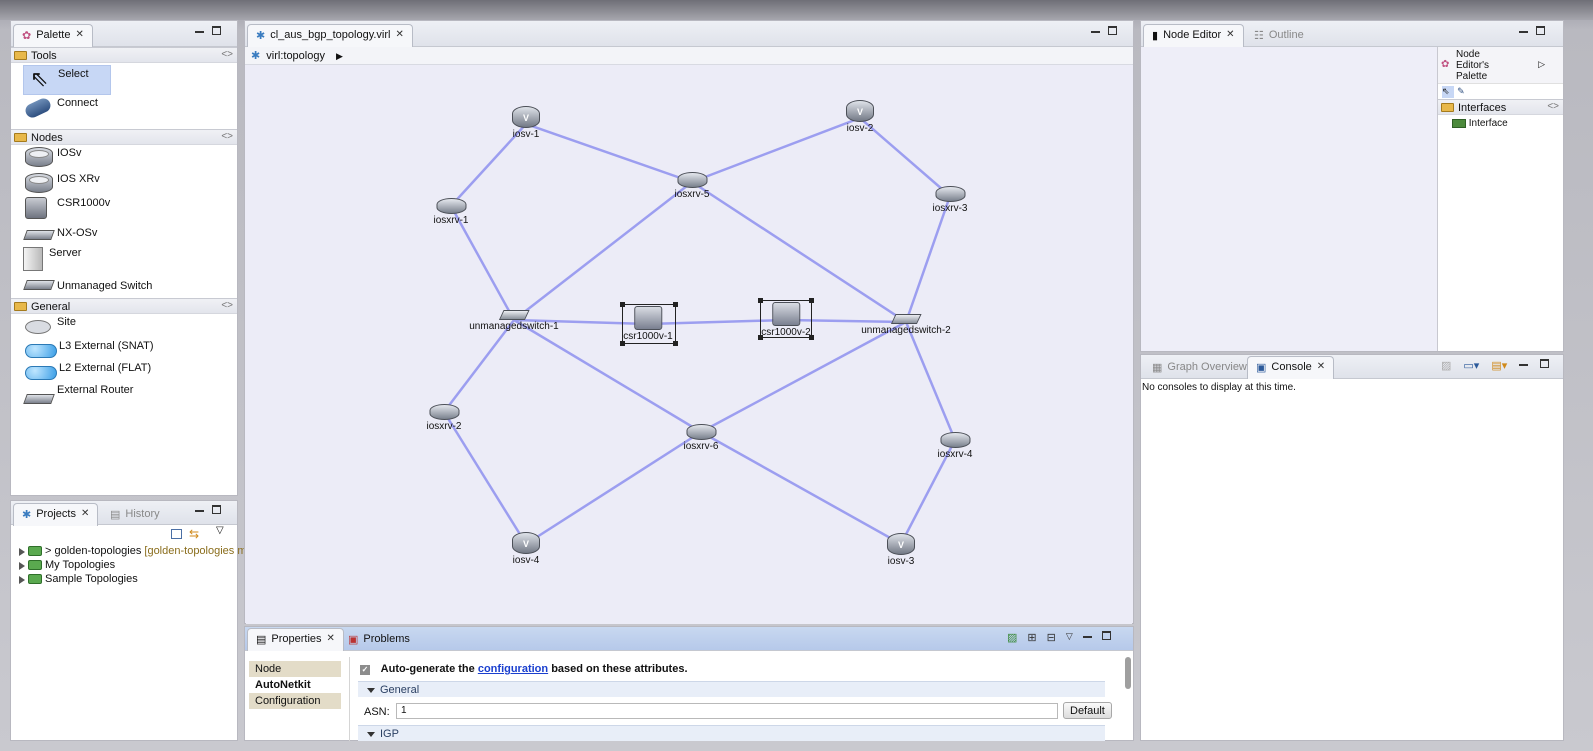 This screenshot has width=1593, height=751. Describe the element at coordinates (955, 446) in the screenshot. I see `node-iosxrv-4: iosxrv-4` at that location.